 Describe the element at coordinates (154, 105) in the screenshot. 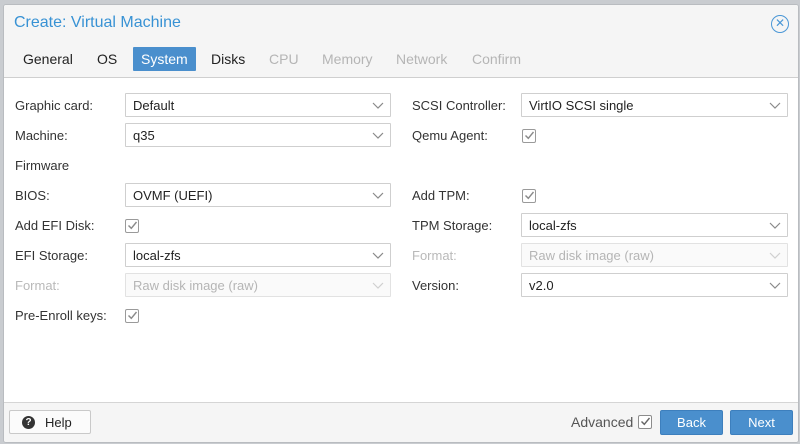

I see `graphic-card-value: Default` at that location.